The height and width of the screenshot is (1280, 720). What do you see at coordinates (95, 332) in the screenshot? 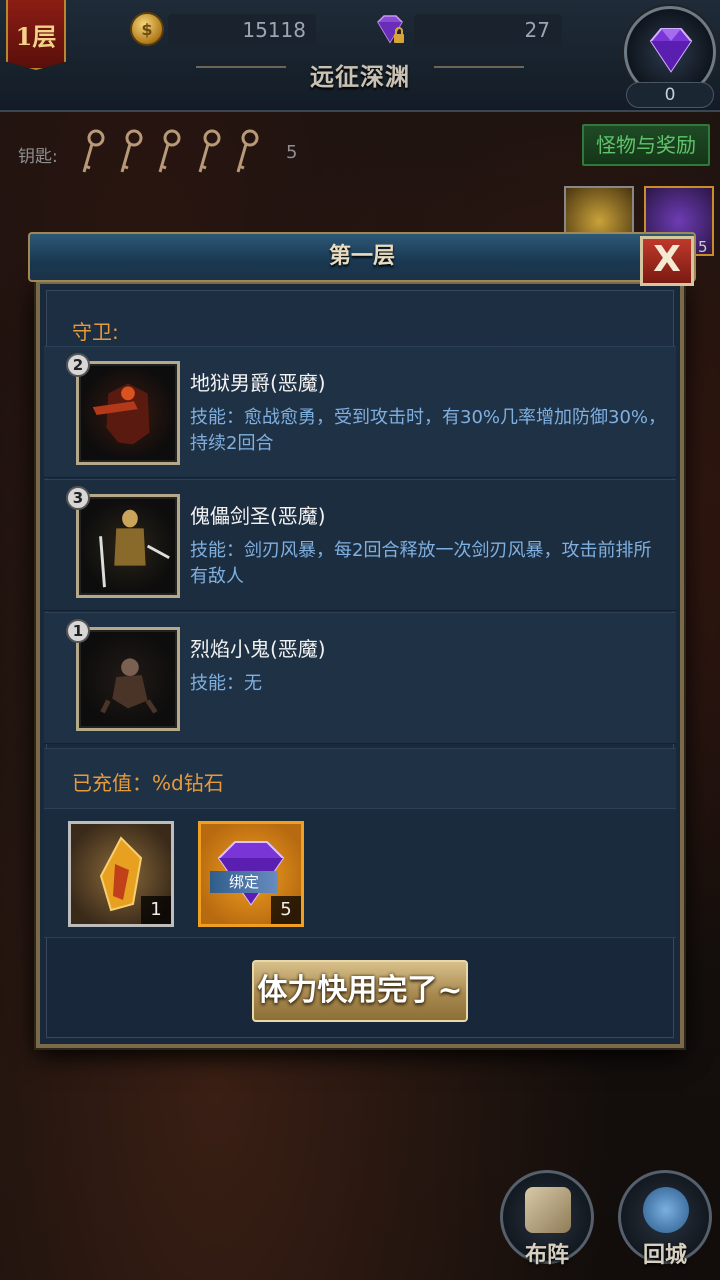
I see `guard-label: 守卫:` at bounding box center [95, 332].